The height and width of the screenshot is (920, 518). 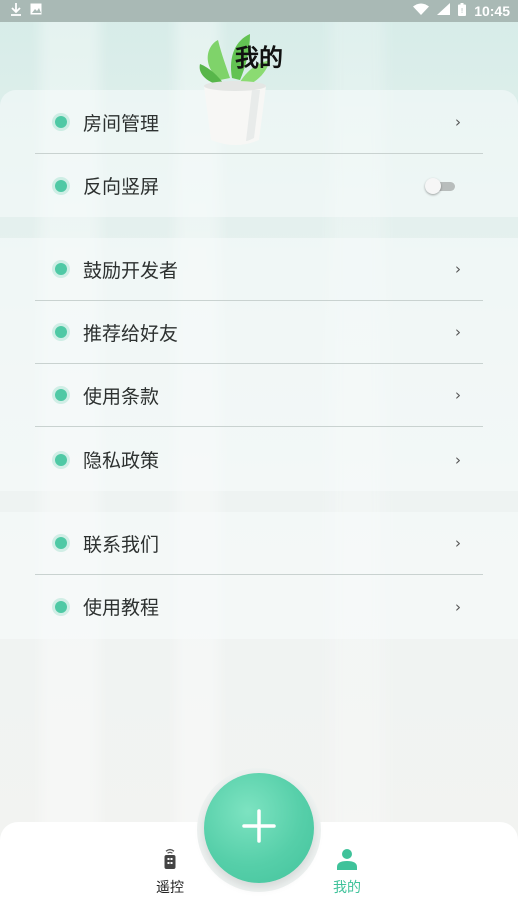 What do you see at coordinates (259, 543) in the screenshot?
I see `menu-item-contact-us: 联系我们 ›` at bounding box center [259, 543].